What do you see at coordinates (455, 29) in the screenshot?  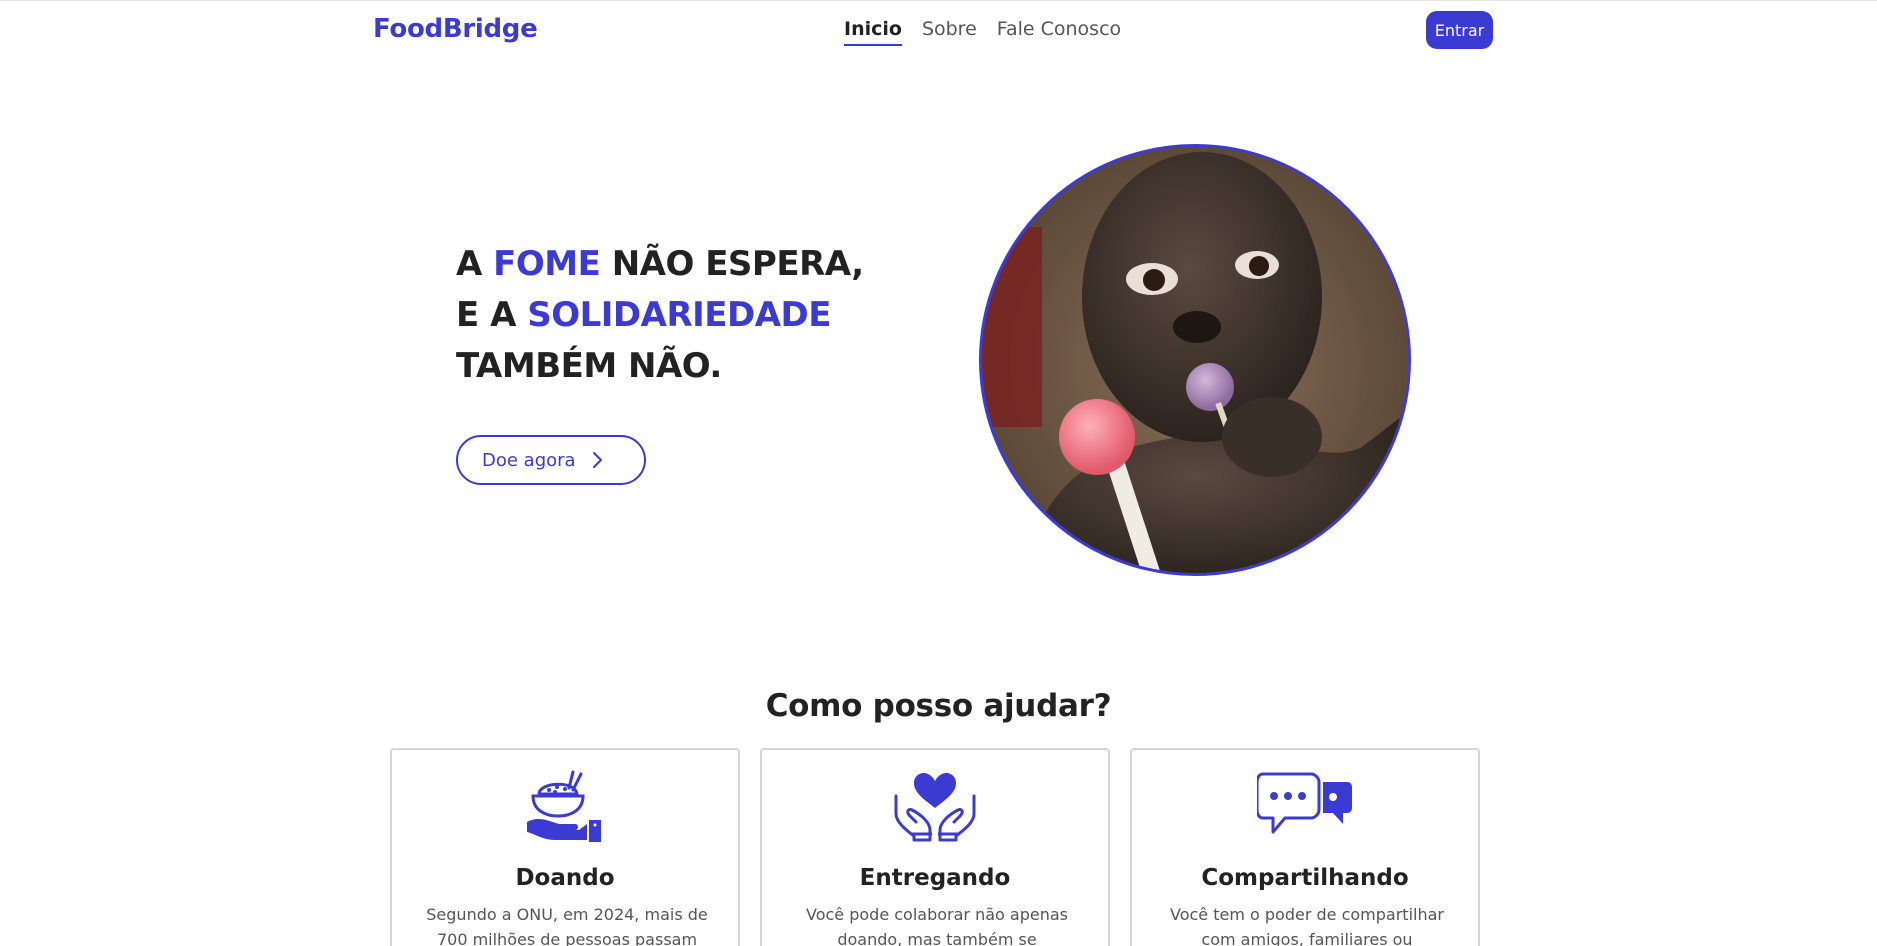 I see `logo: FoodBridge` at bounding box center [455, 29].